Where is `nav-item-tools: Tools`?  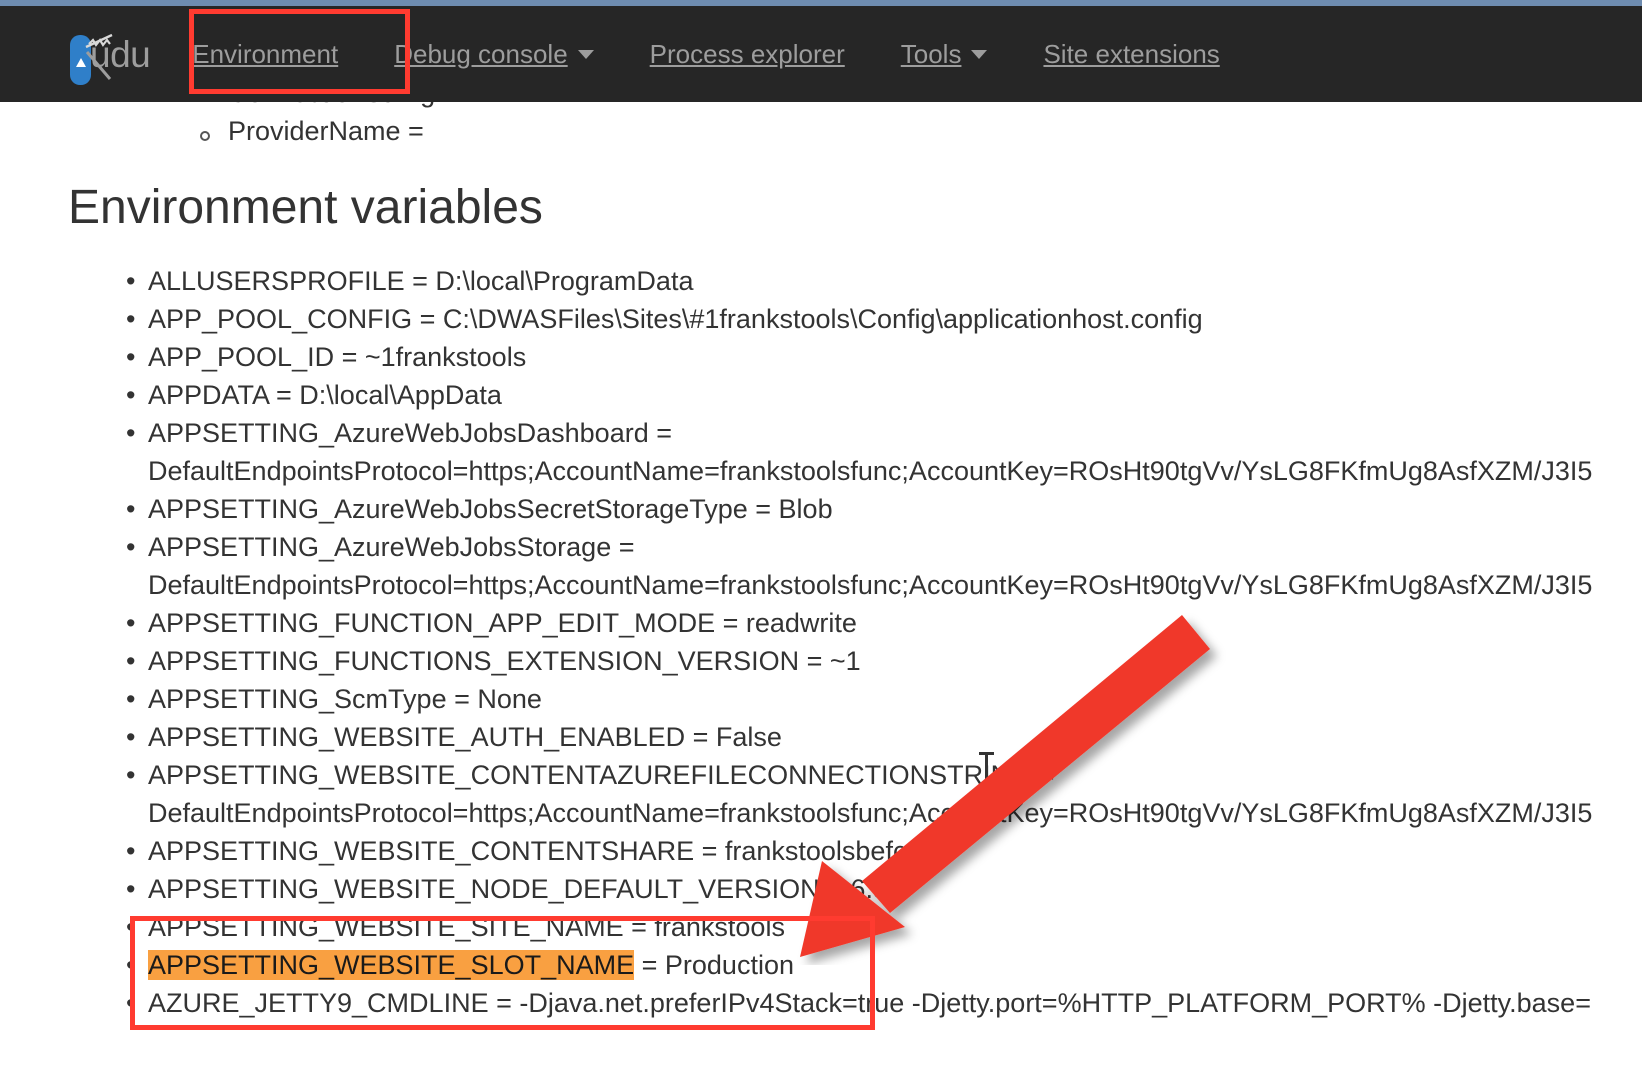
nav-item-tools: Tools is located at coordinates (944, 54).